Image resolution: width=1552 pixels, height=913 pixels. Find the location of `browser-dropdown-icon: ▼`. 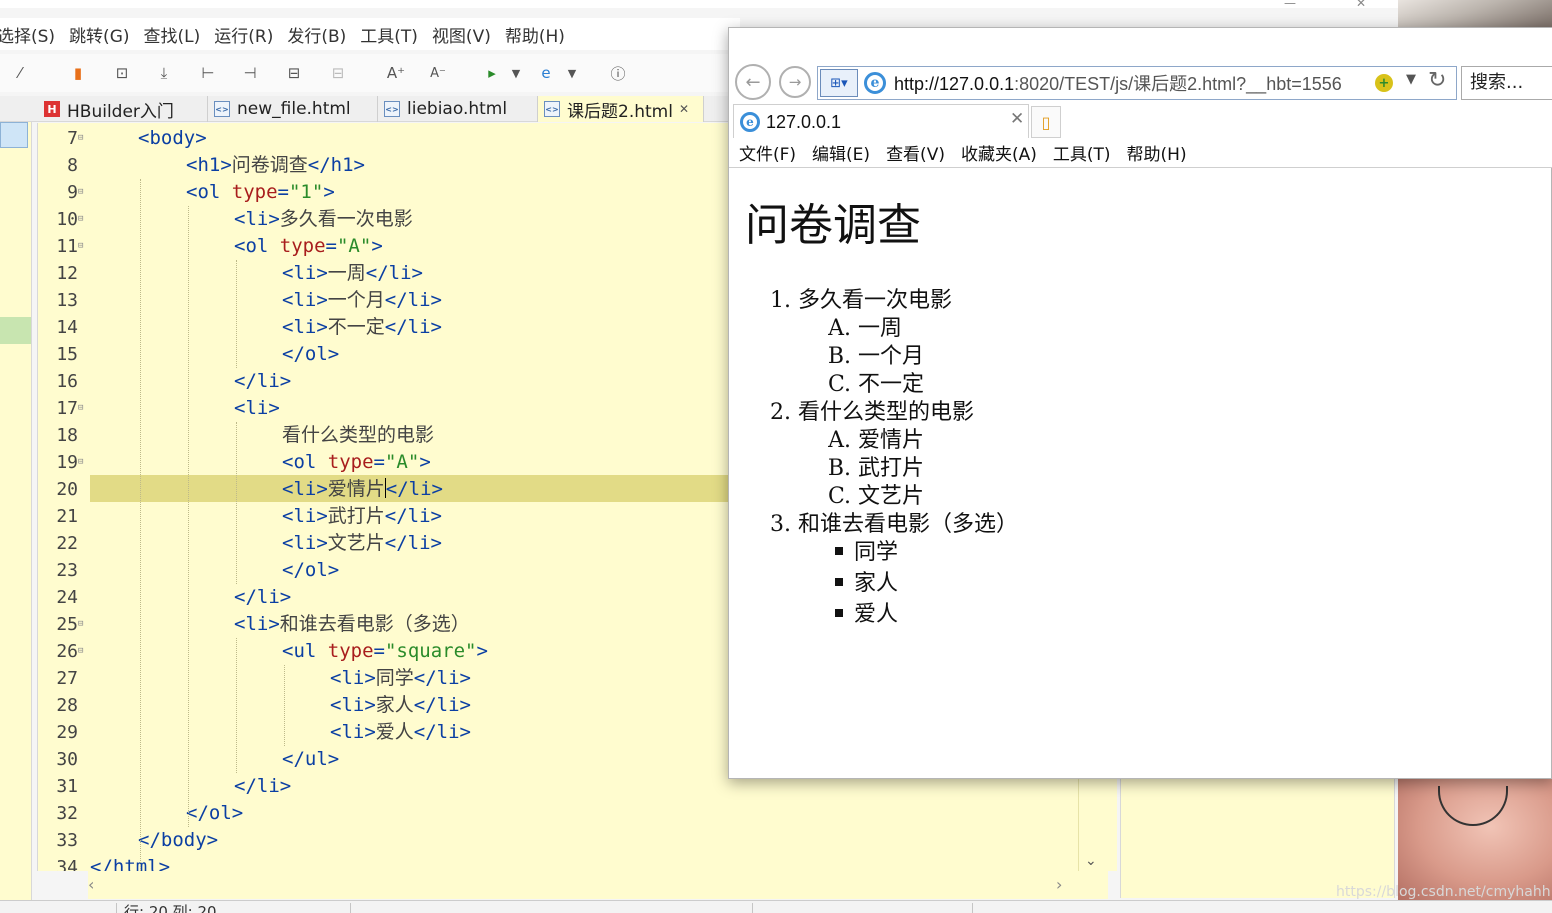

browser-dropdown-icon: ▼ is located at coordinates (572, 73).